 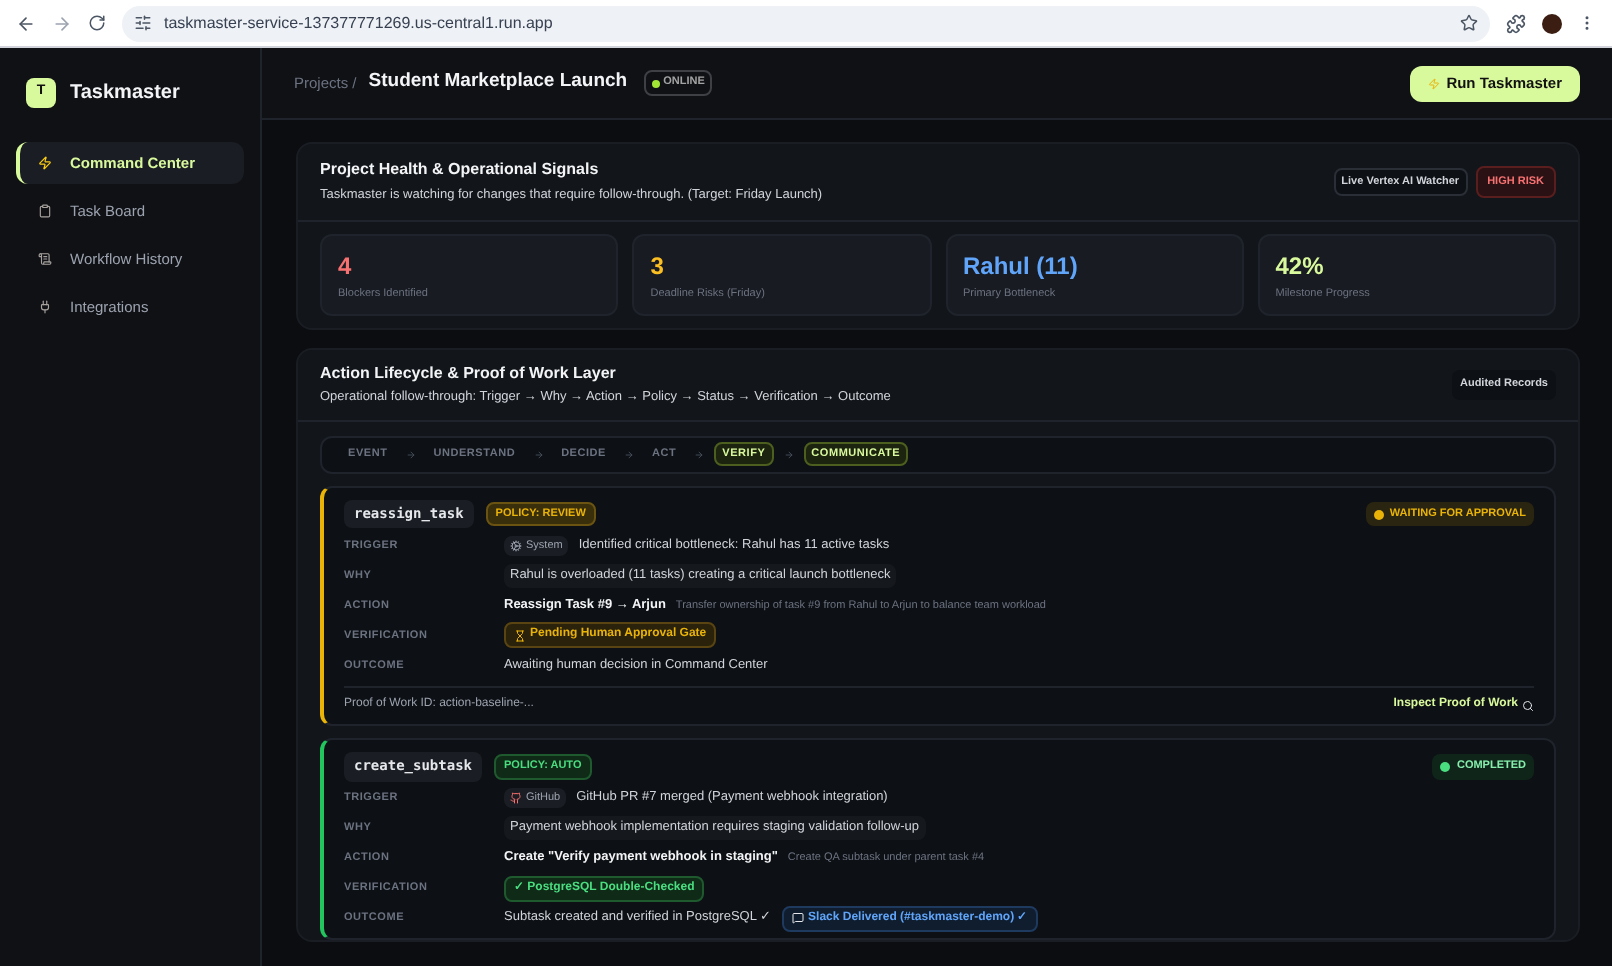 What do you see at coordinates (358, 23) in the screenshot?
I see `url-text: taskmaster-service-137377771269.us-central1.run.app` at bounding box center [358, 23].